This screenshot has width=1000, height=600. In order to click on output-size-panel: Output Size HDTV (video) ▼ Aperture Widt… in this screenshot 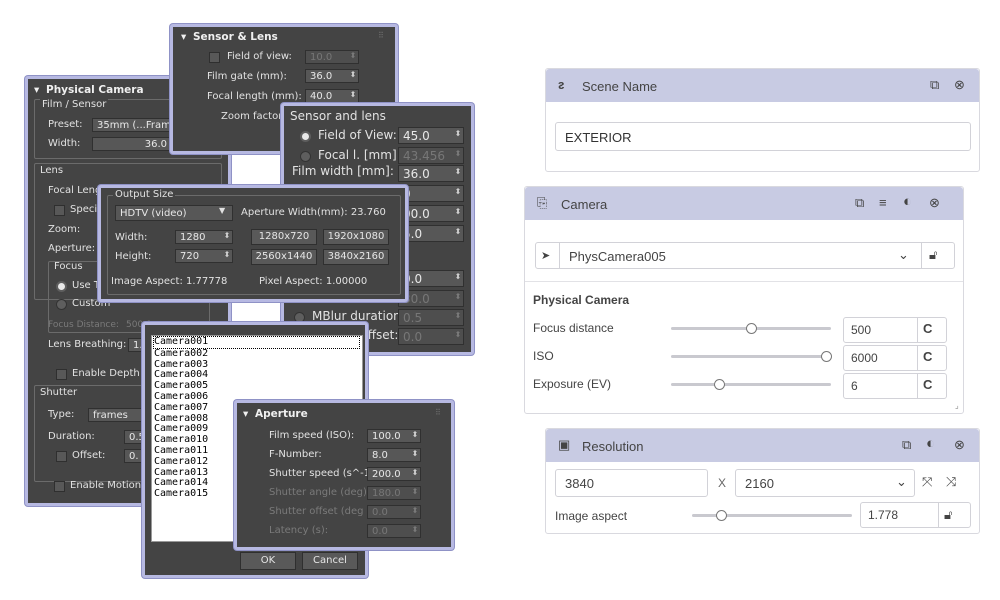, I will do `click(253, 243)`.